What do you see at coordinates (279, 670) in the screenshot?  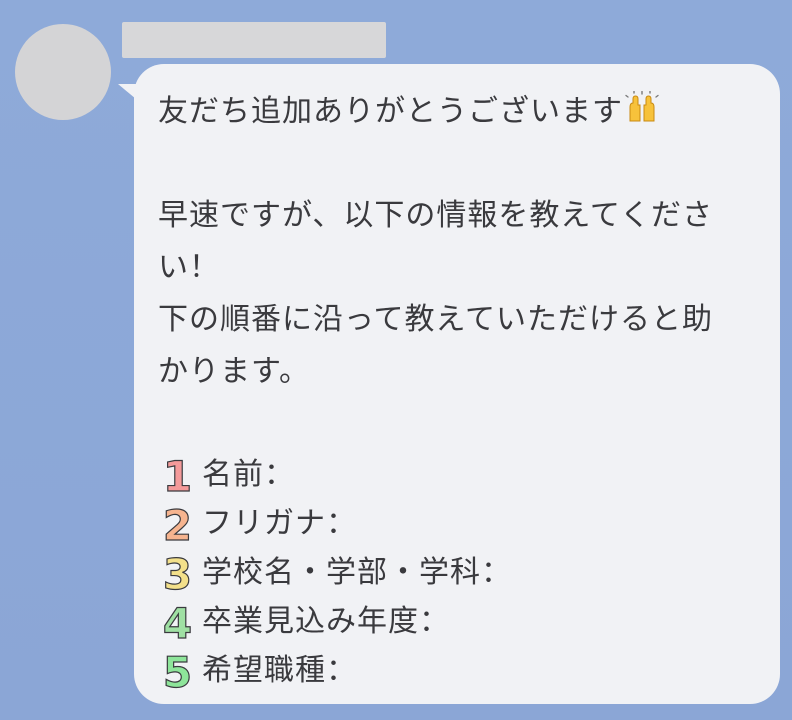 I see `item-label: 希望職種：` at bounding box center [279, 670].